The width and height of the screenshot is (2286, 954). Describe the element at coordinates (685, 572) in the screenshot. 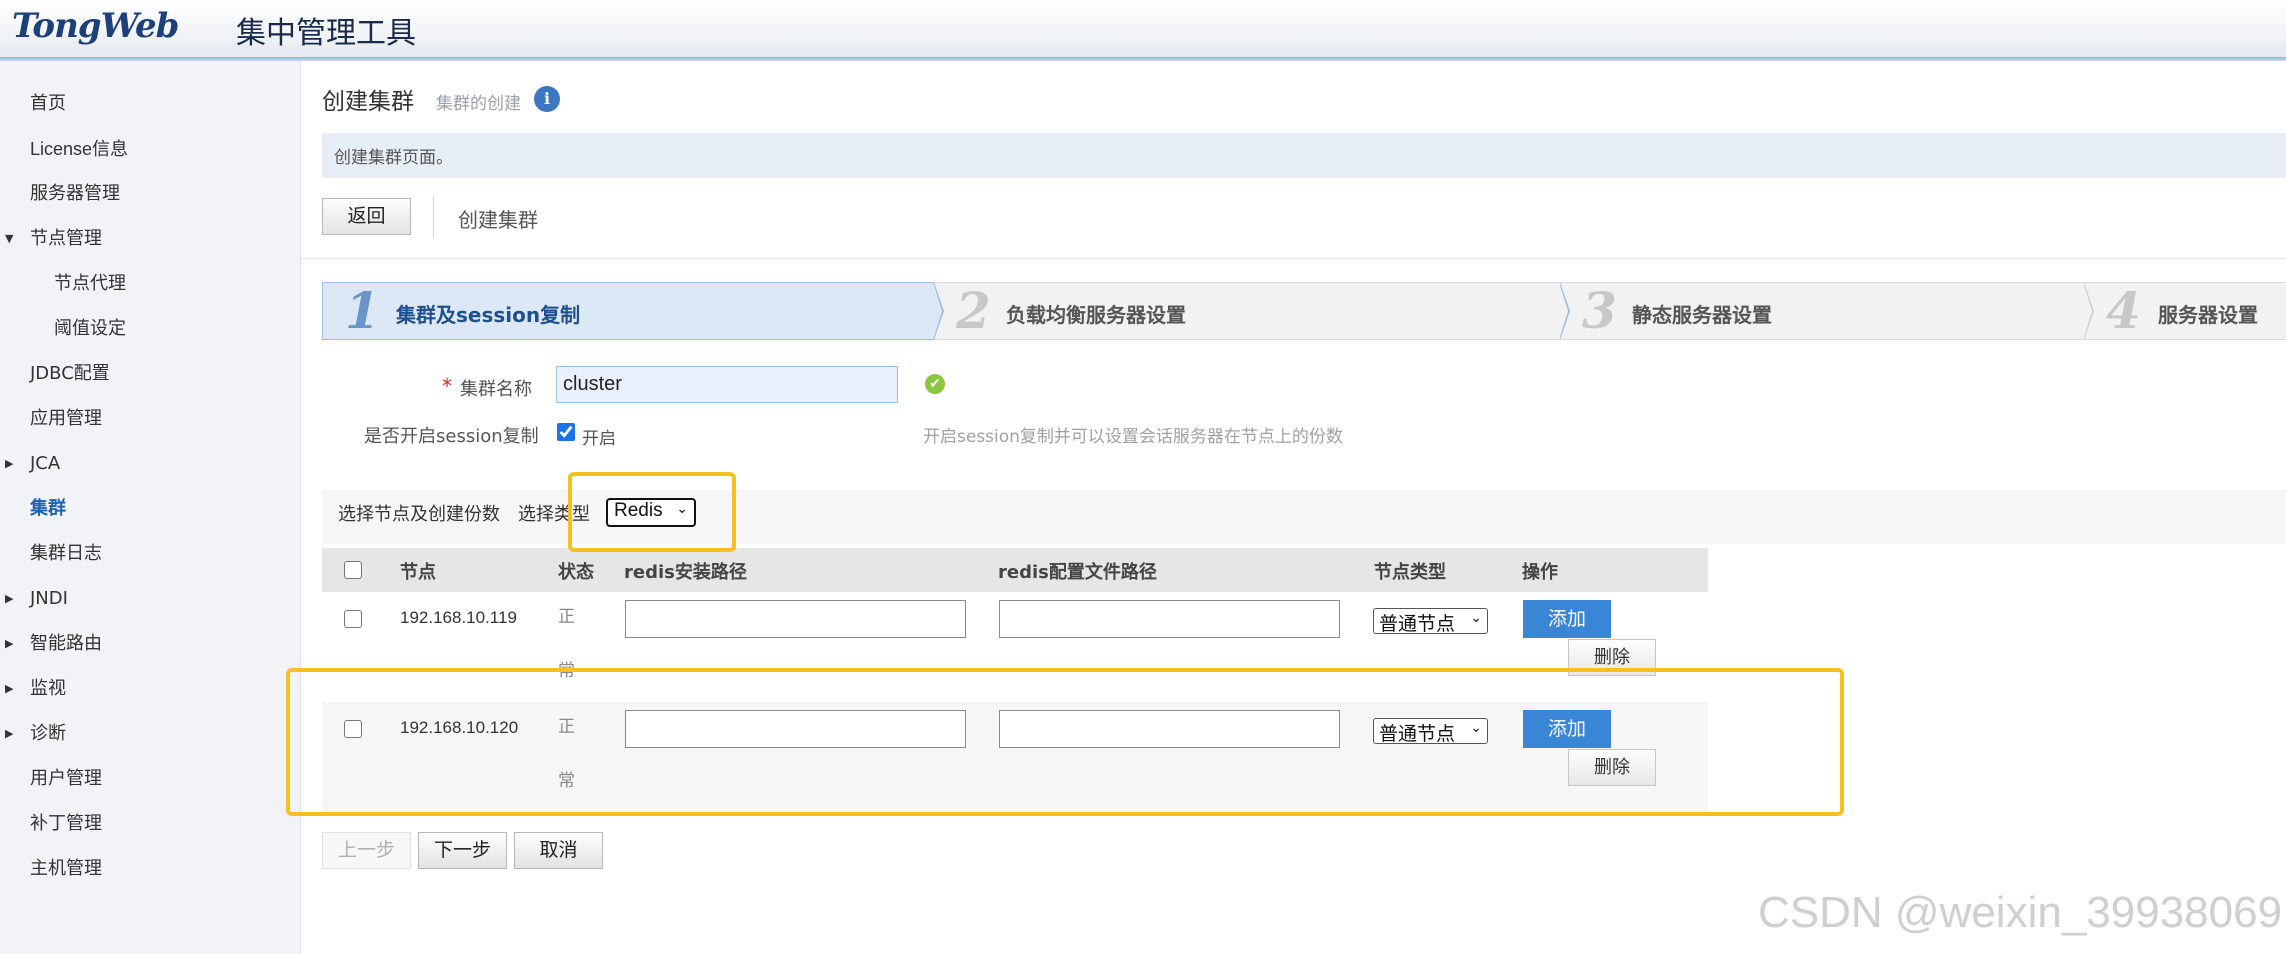

I see `column-header-install-path: redis安装路径` at that location.